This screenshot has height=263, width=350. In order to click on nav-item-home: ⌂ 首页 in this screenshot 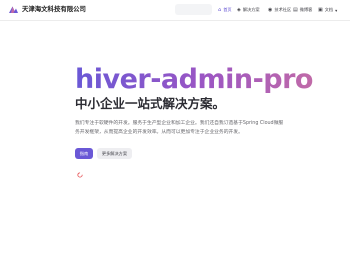, I will do `click(225, 10)`.